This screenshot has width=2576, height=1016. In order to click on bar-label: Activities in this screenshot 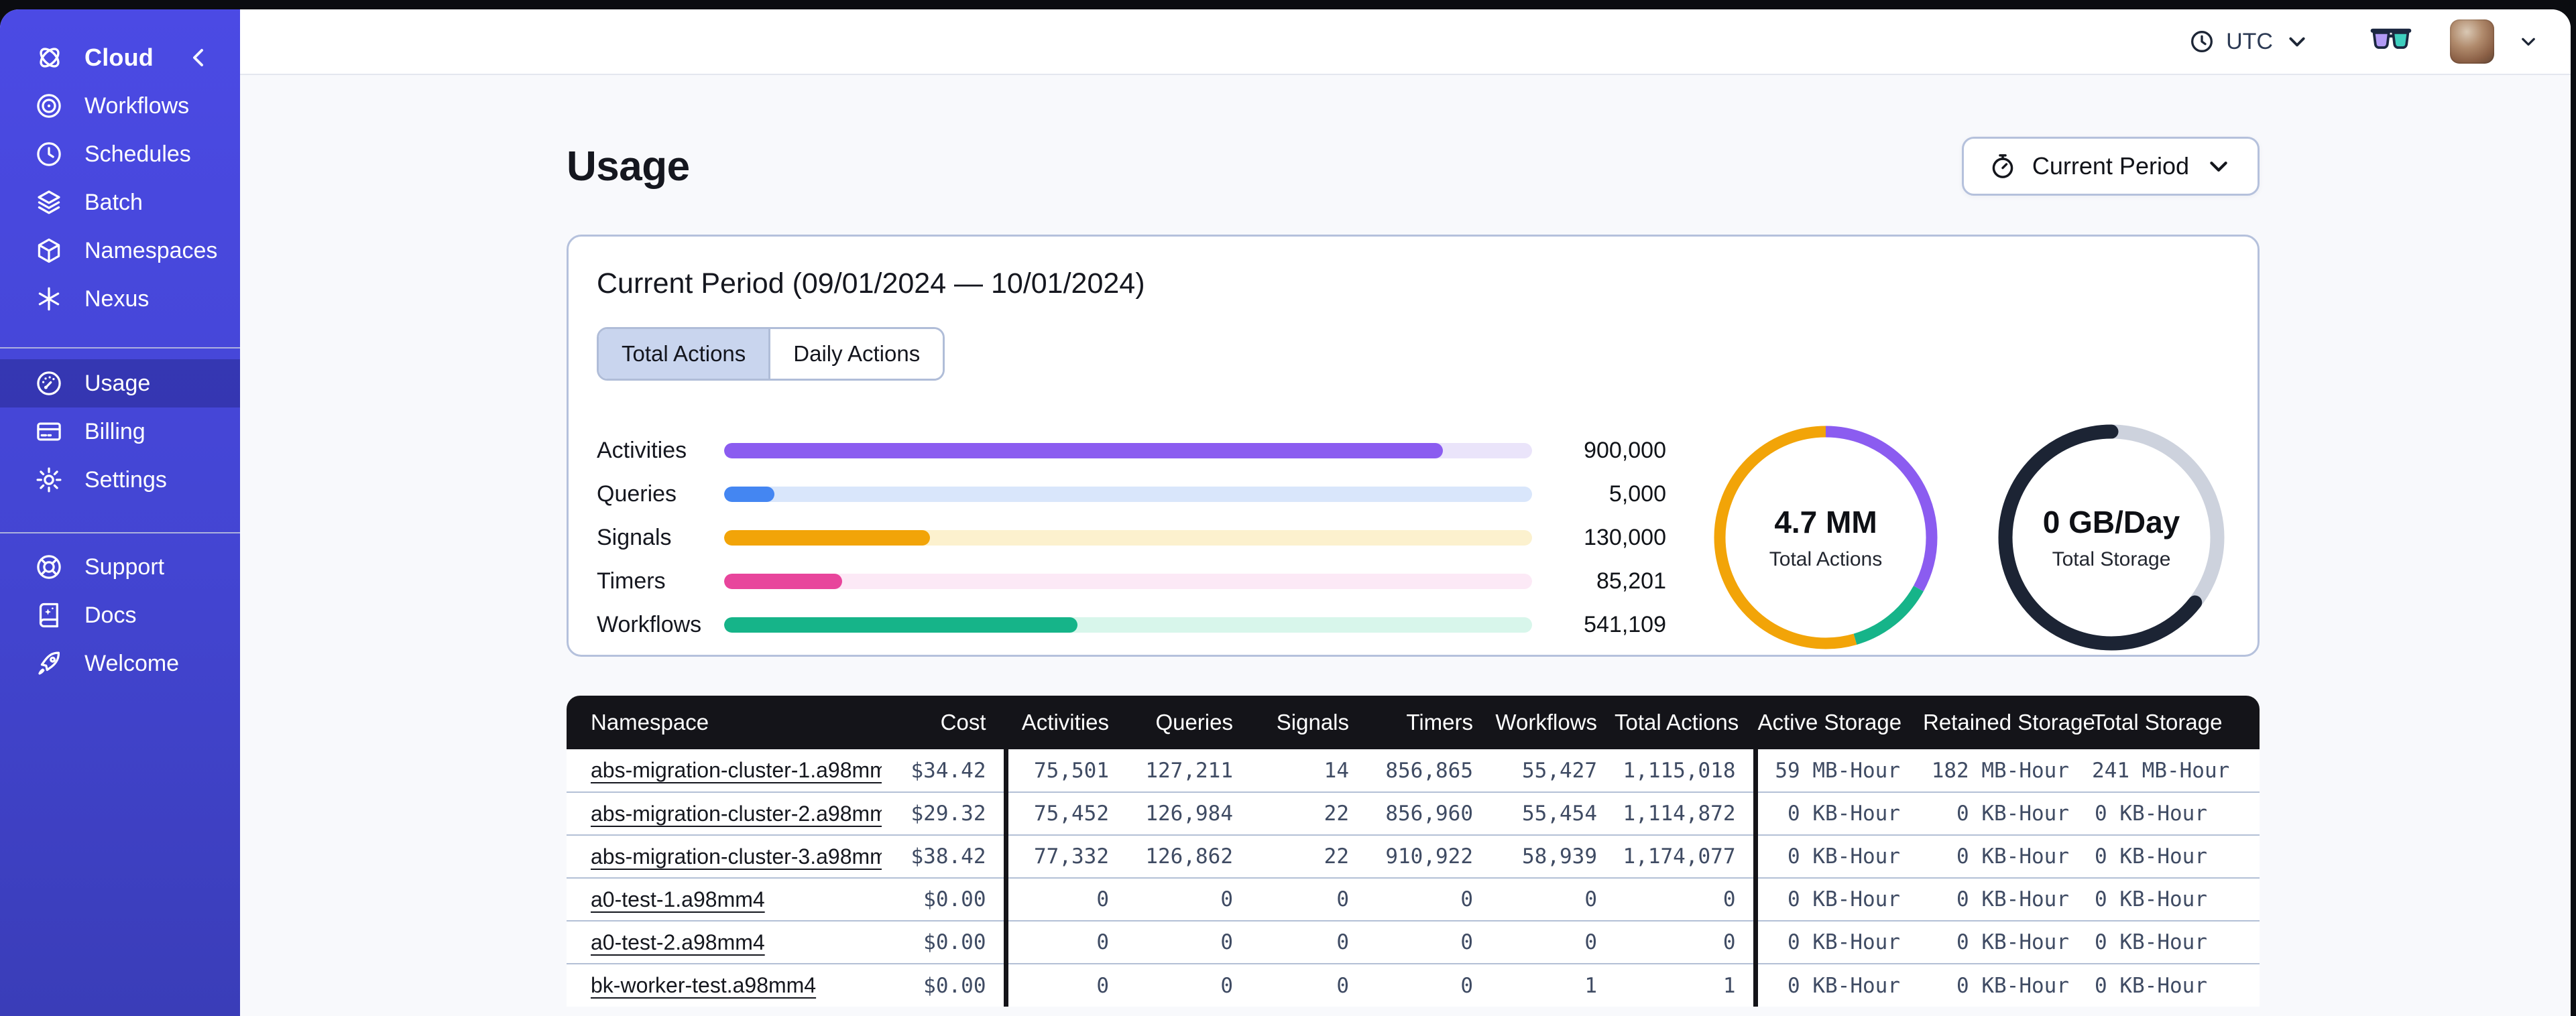, I will do `click(642, 450)`.